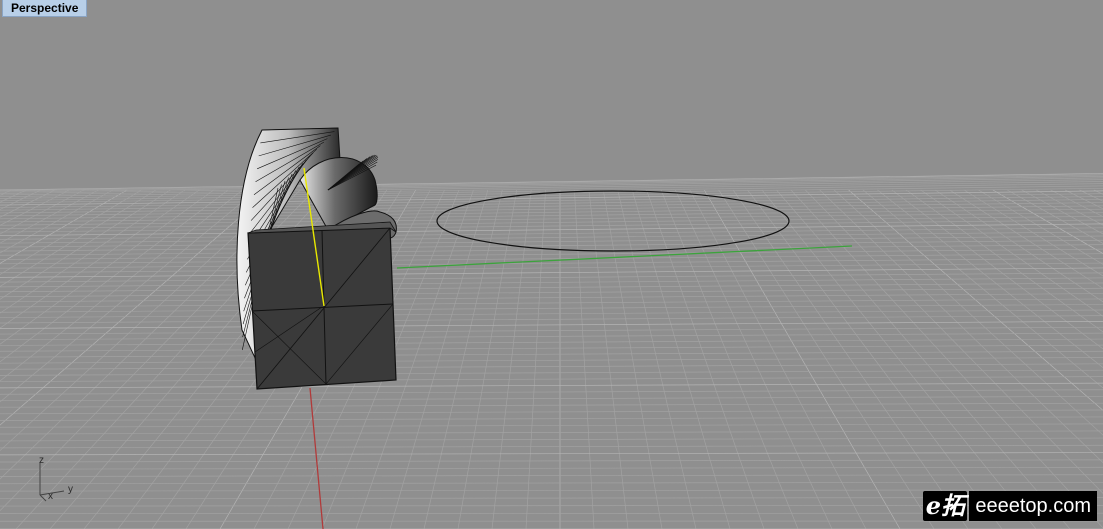 This screenshot has height=529, width=1103. I want to click on viewport-title-tab: Perspective, so click(45, 8).